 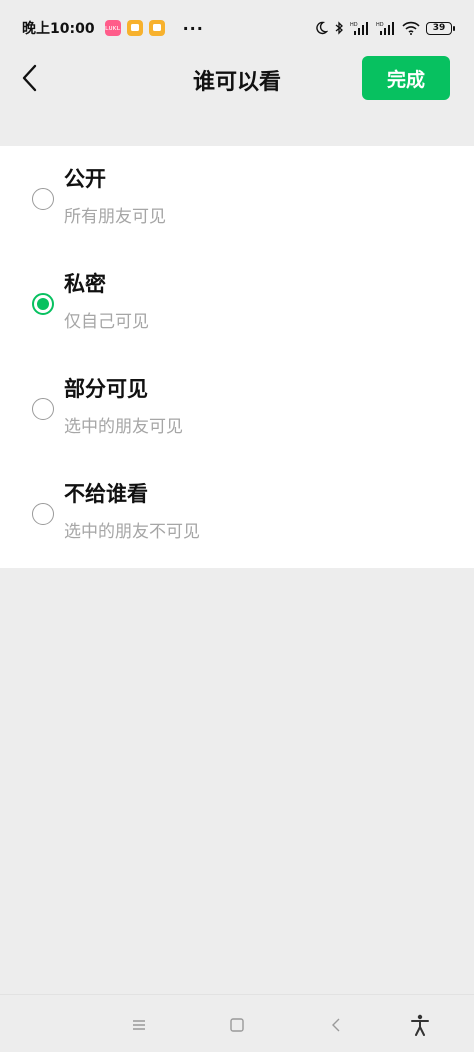 I want to click on bluetooth-icon, so click(x=339, y=28).